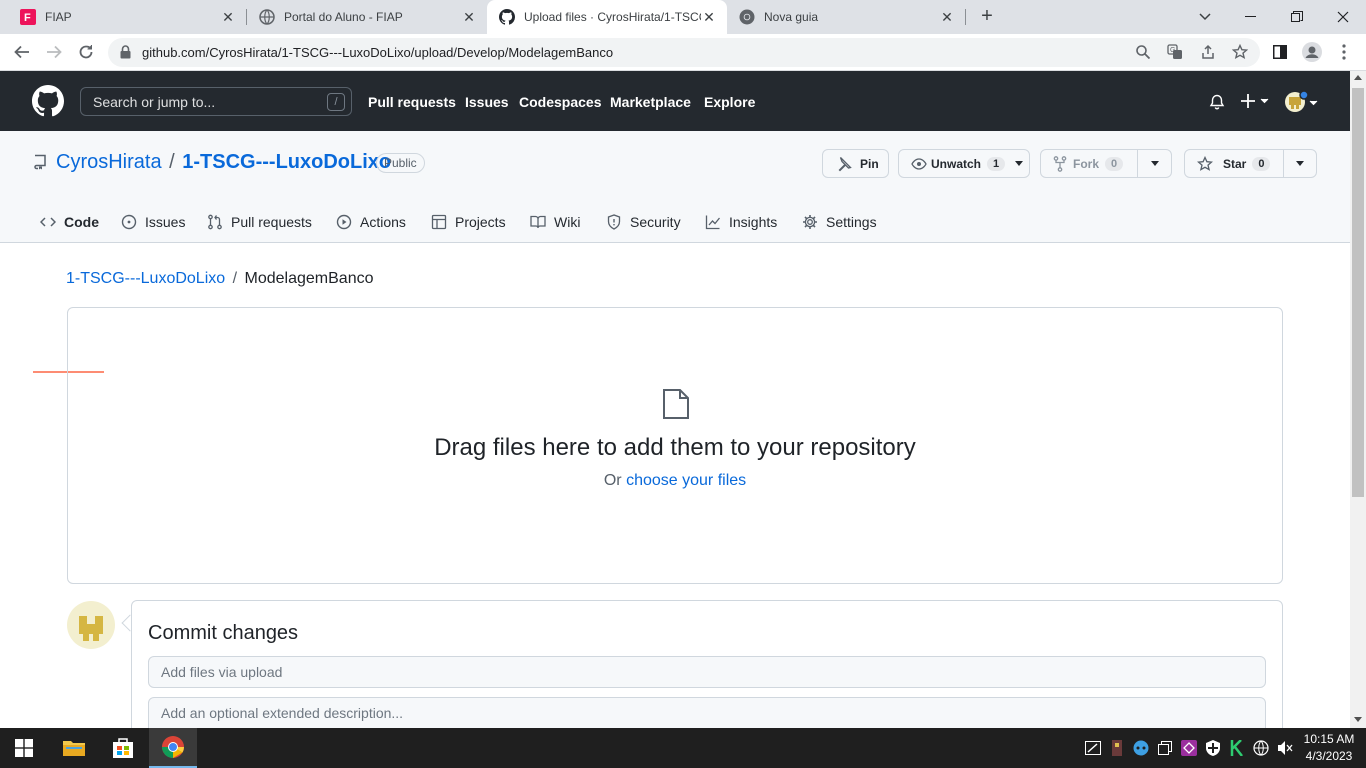 The height and width of the screenshot is (768, 1366). I want to click on create-new-plus-icon, so click(1255, 103).